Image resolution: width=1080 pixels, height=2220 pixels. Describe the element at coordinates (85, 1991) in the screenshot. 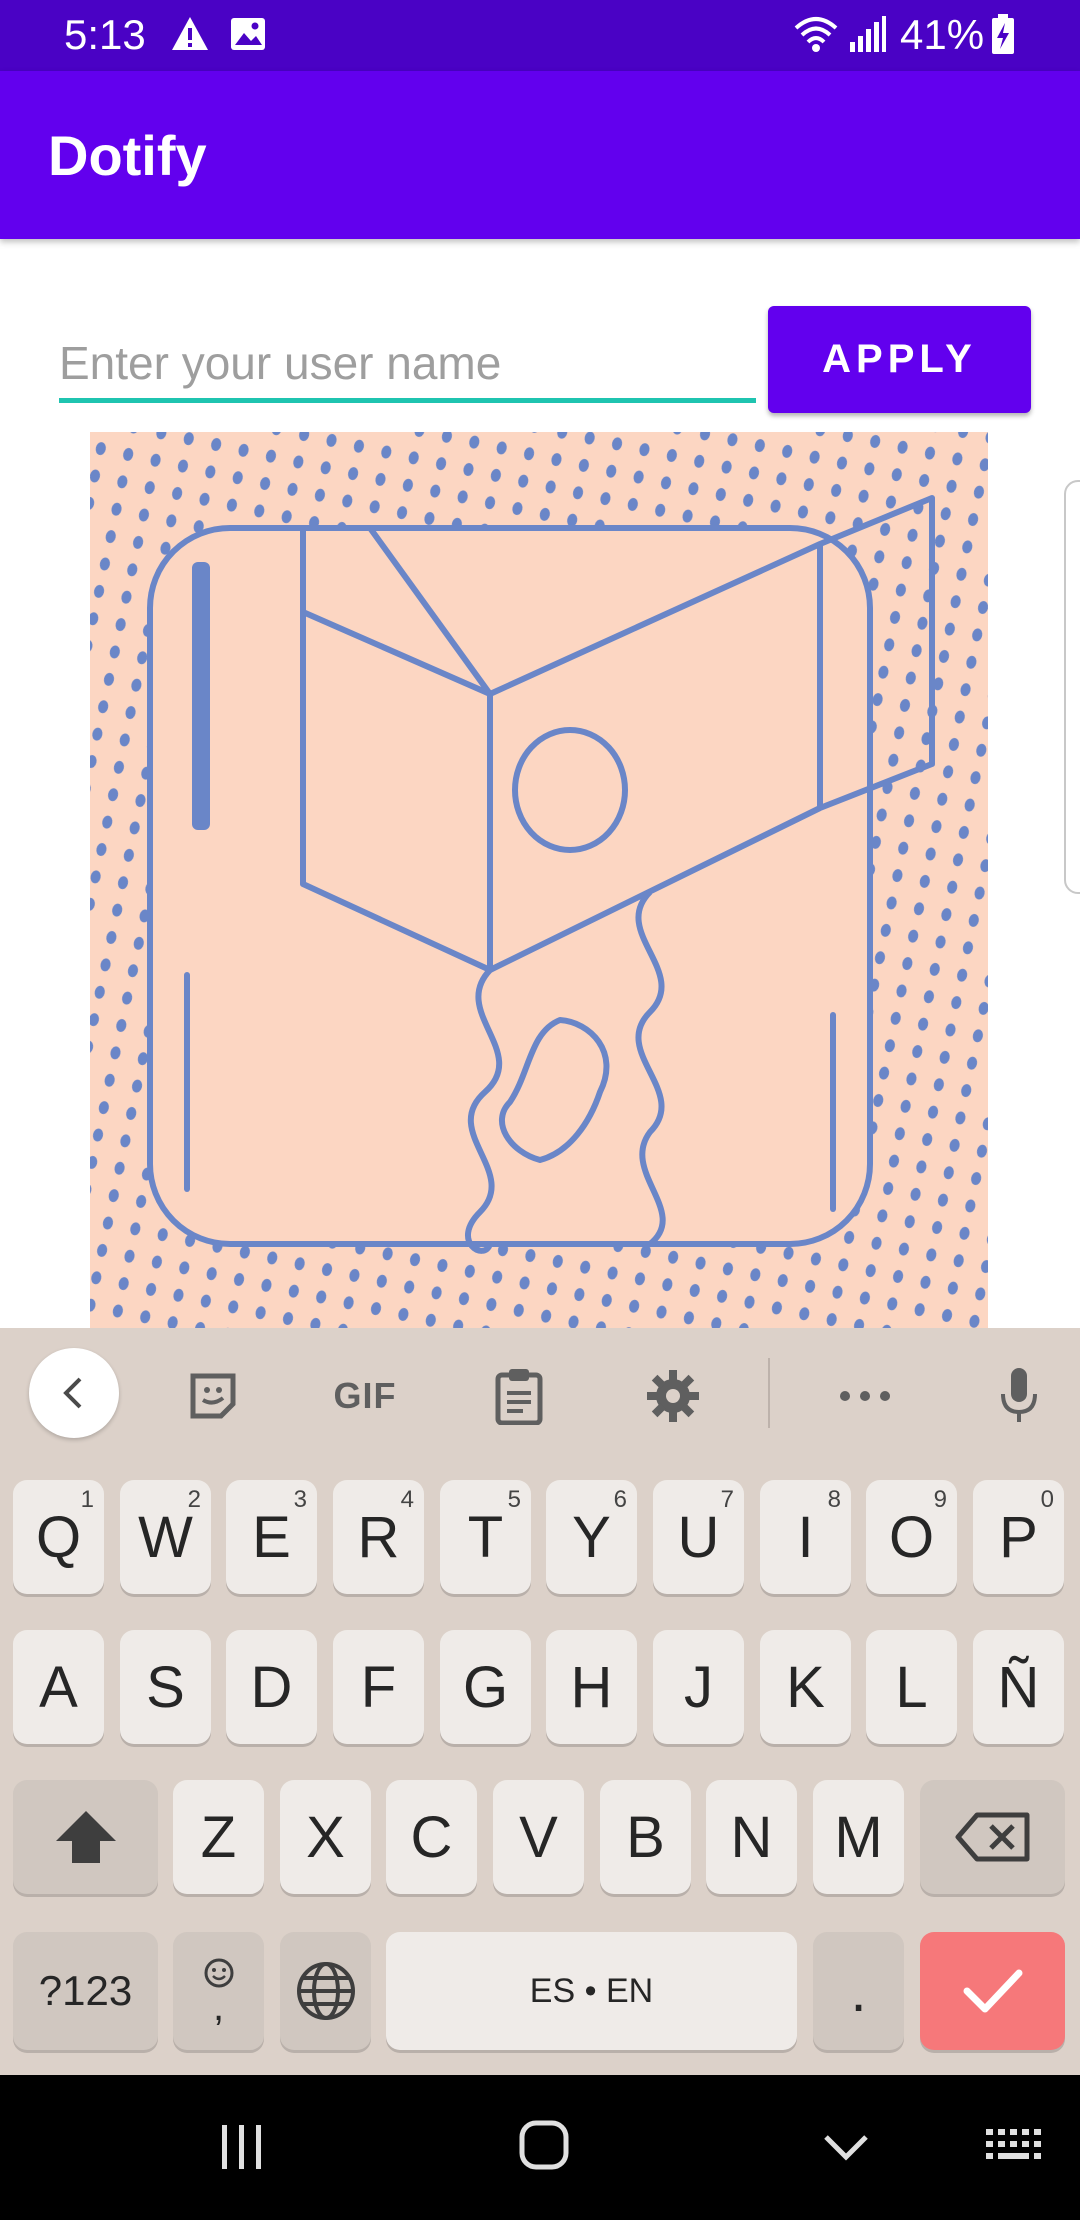

I see `symbols-key: ?123` at that location.